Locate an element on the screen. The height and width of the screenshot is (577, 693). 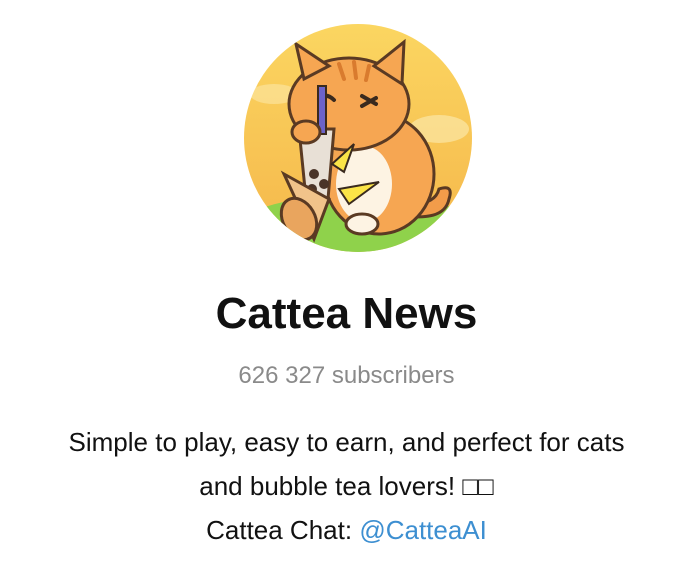
cat-avatar-icon is located at coordinates (358, 138).